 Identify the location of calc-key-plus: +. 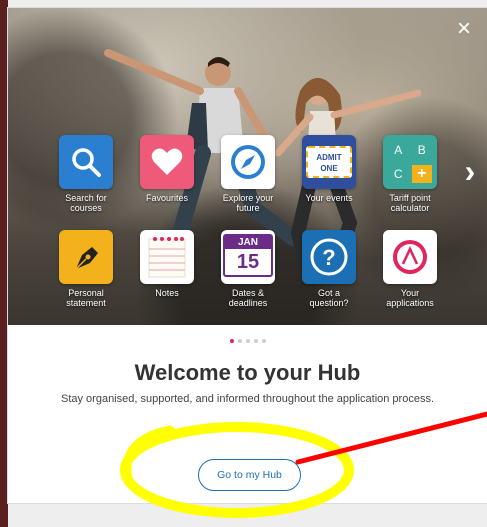
(421, 173).